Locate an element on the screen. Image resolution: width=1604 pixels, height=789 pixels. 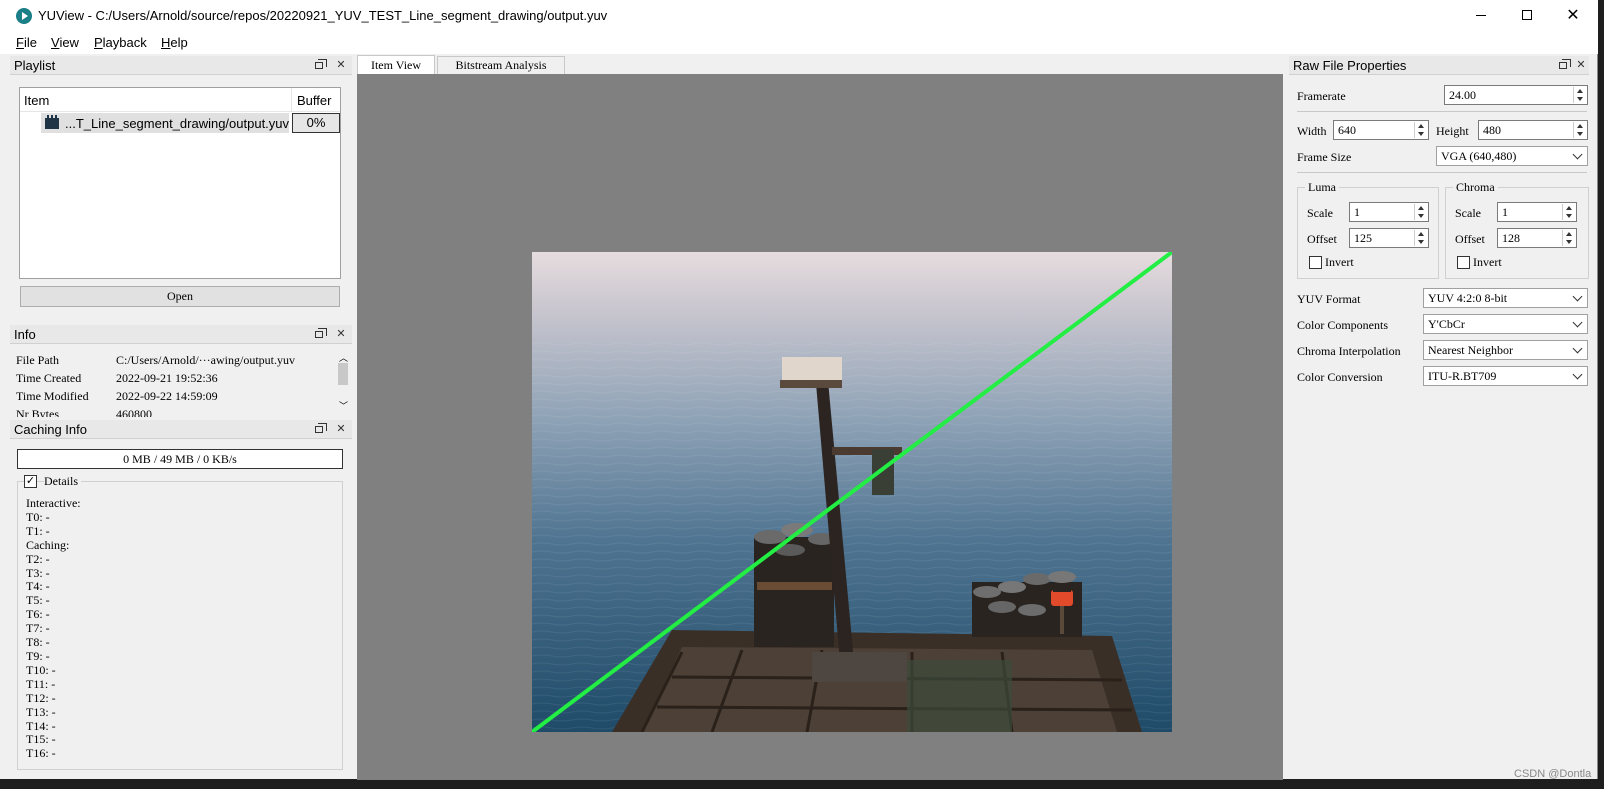
separator is located at coordinates (1442, 111).